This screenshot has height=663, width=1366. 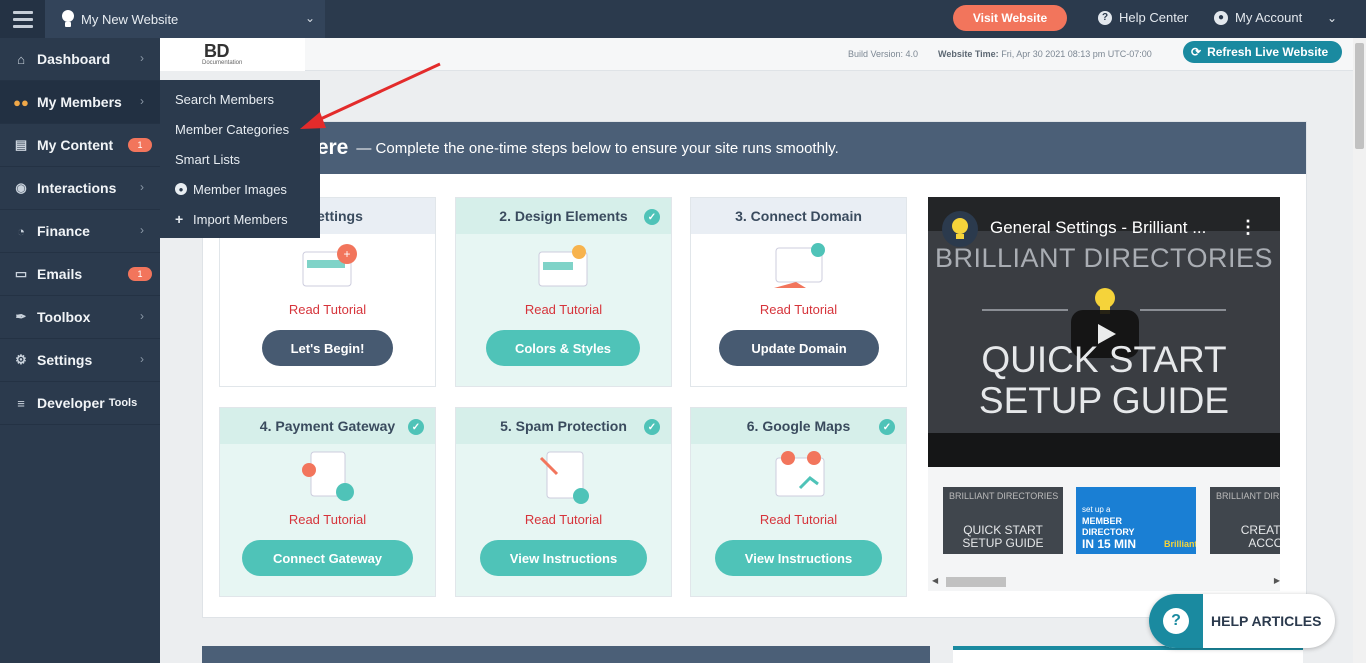 I want to click on sidebar-item-my-content: ▤ My Content 1, so click(x=80, y=145).